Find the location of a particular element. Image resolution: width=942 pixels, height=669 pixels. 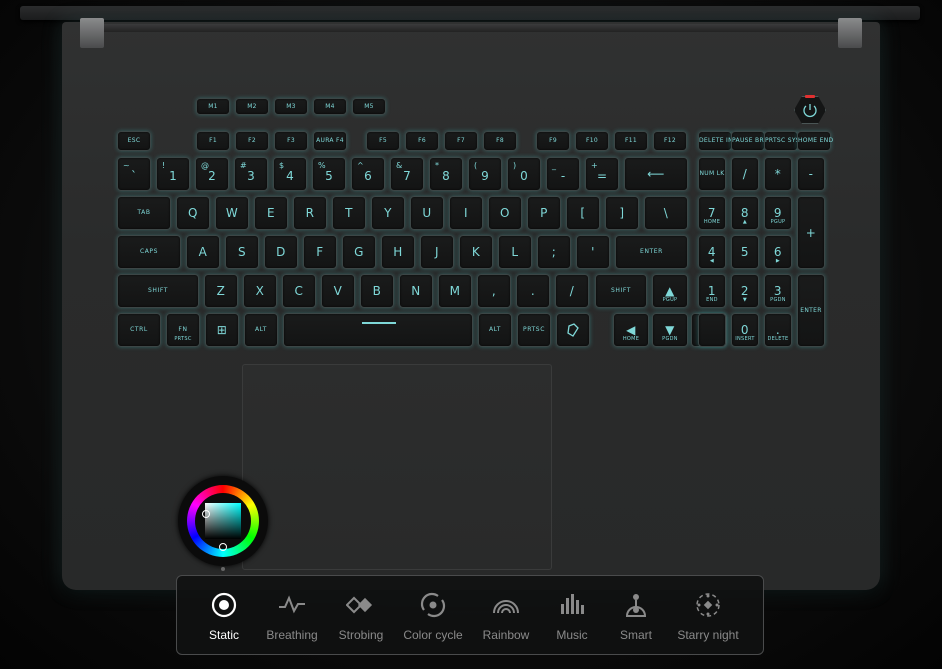

key-f11: F11 is located at coordinates (631, 141).